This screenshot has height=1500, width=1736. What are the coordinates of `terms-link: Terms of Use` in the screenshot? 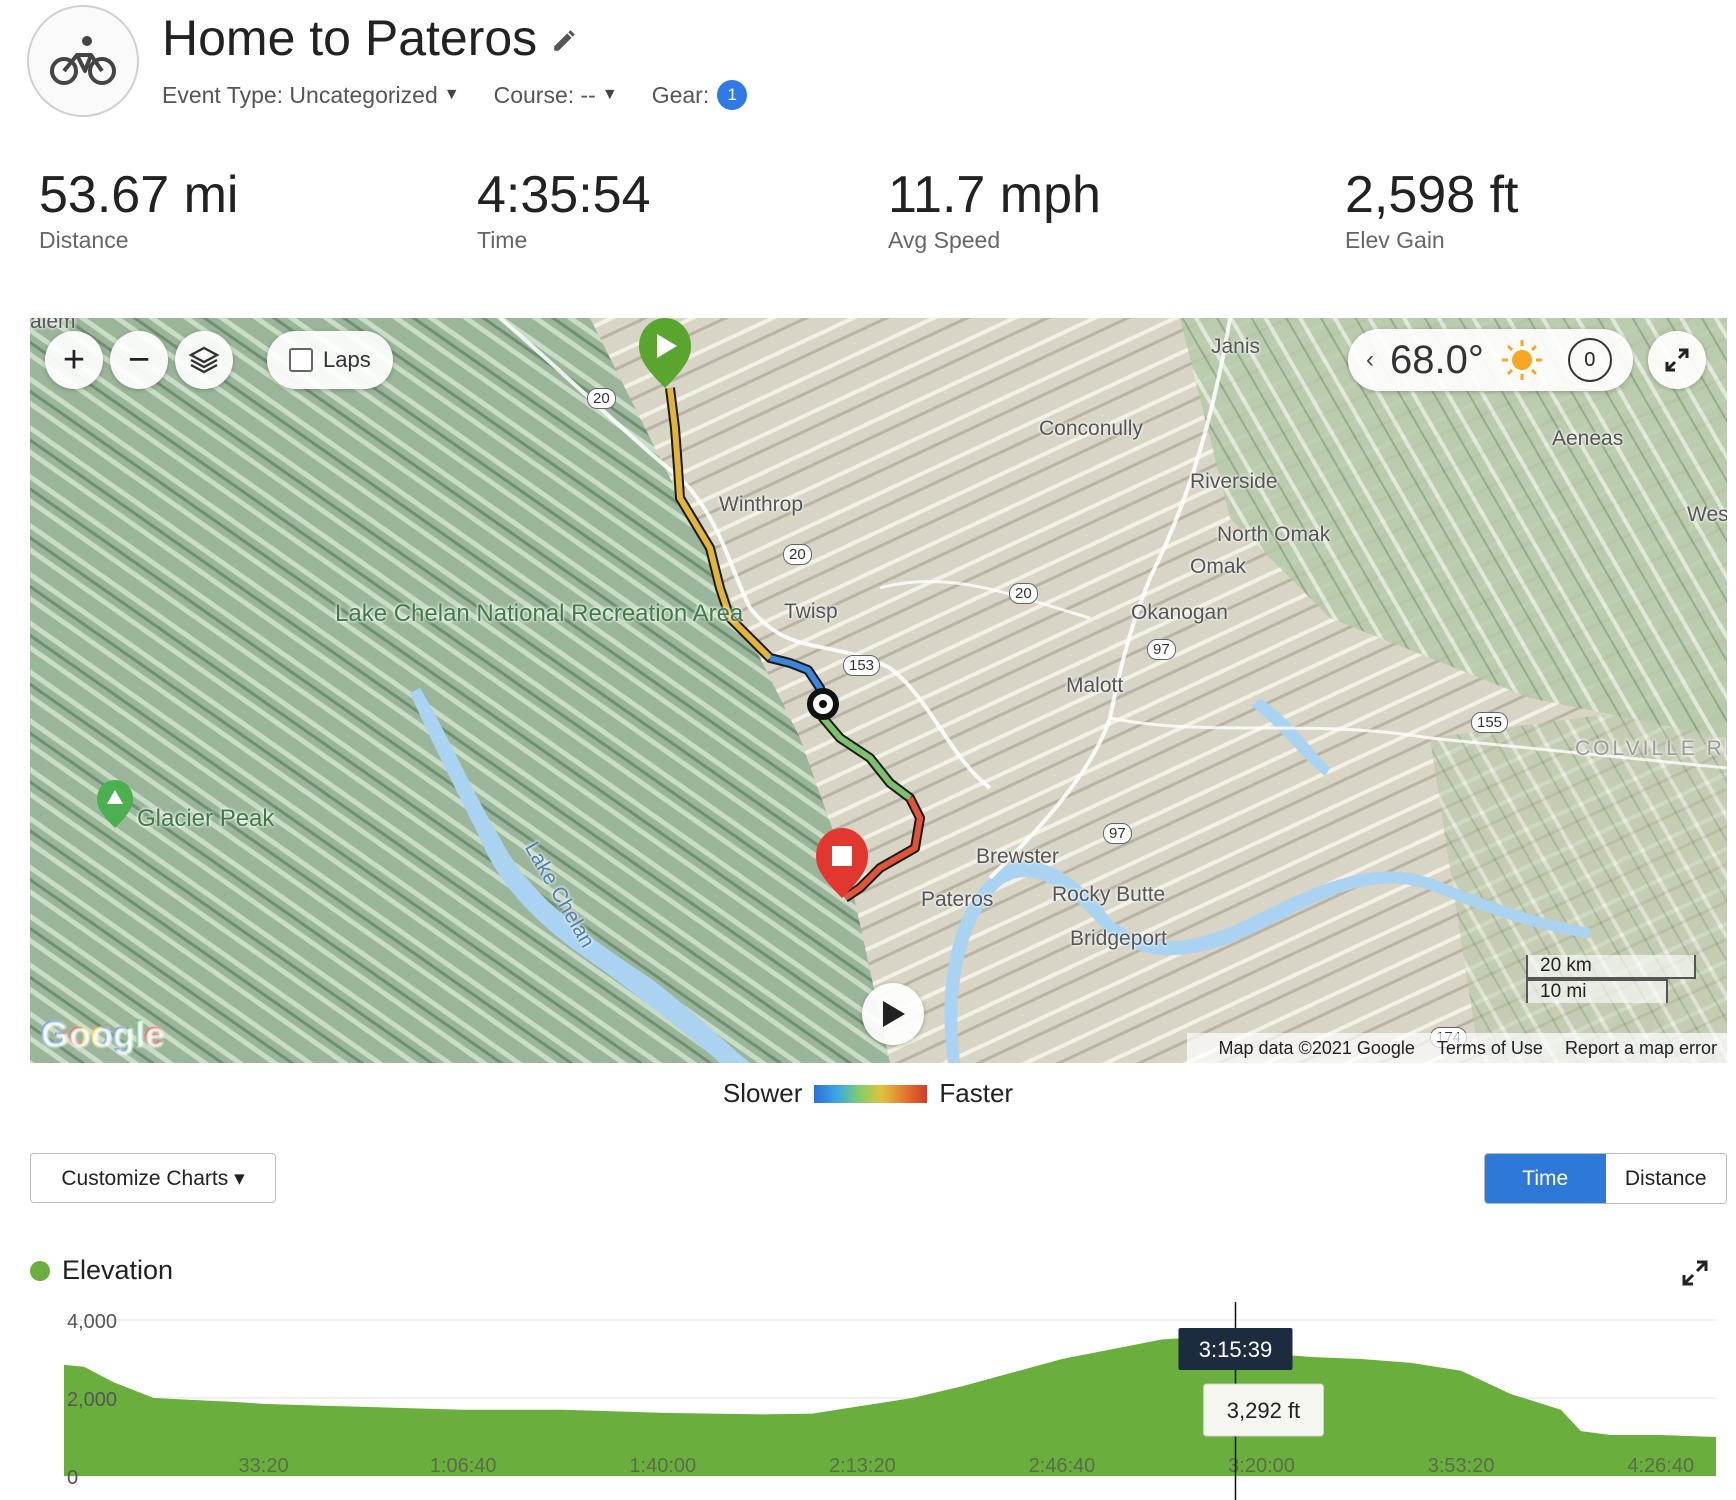 It's located at (1490, 1048).